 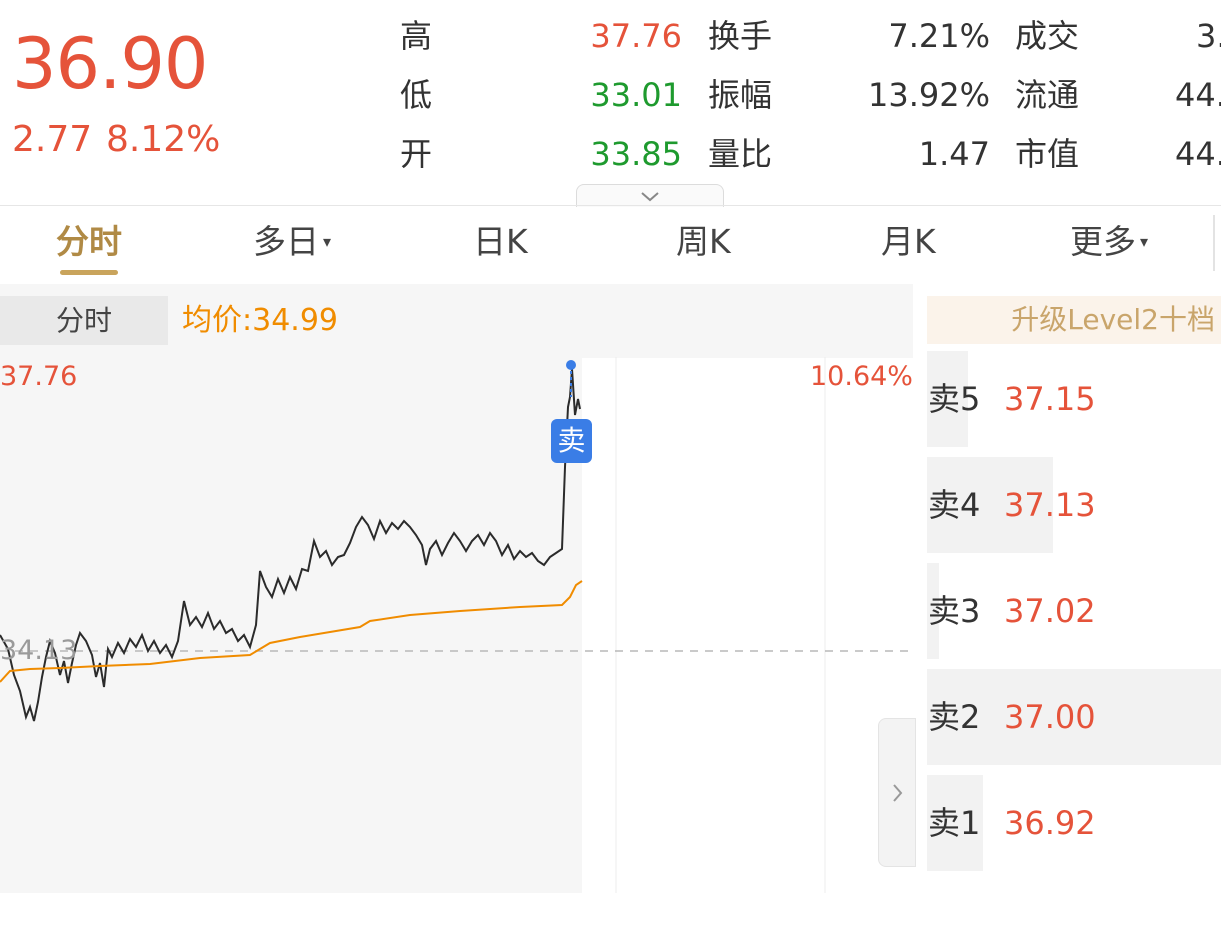 I want to click on ask-label: 卖4, so click(x=954, y=505).